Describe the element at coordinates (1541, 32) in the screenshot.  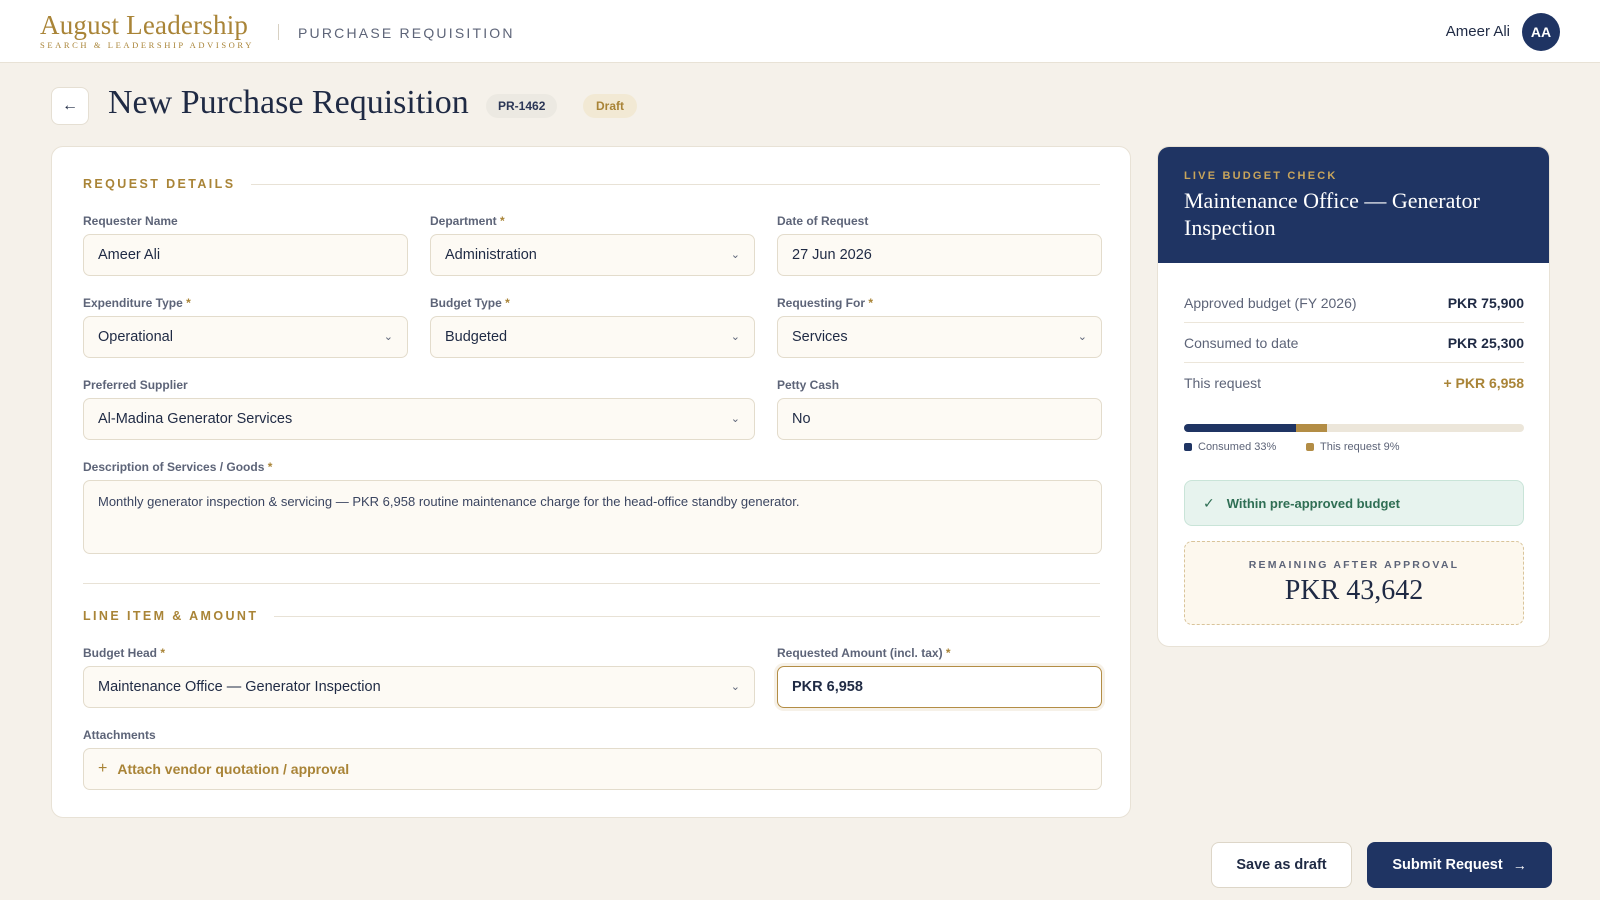
I see `avatar: AA` at that location.